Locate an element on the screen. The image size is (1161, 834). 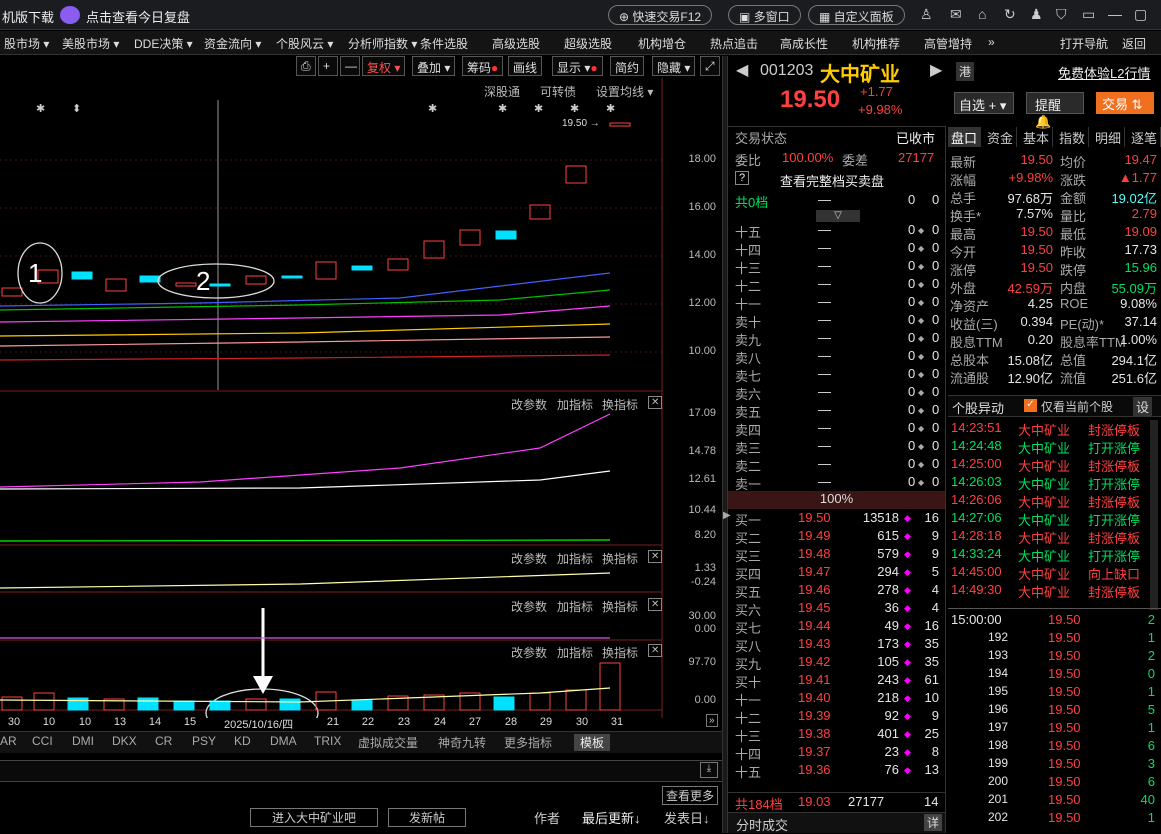
event-row: 14:23:51 大中矿业 封涨停板 is located at coordinates (1054, 429).